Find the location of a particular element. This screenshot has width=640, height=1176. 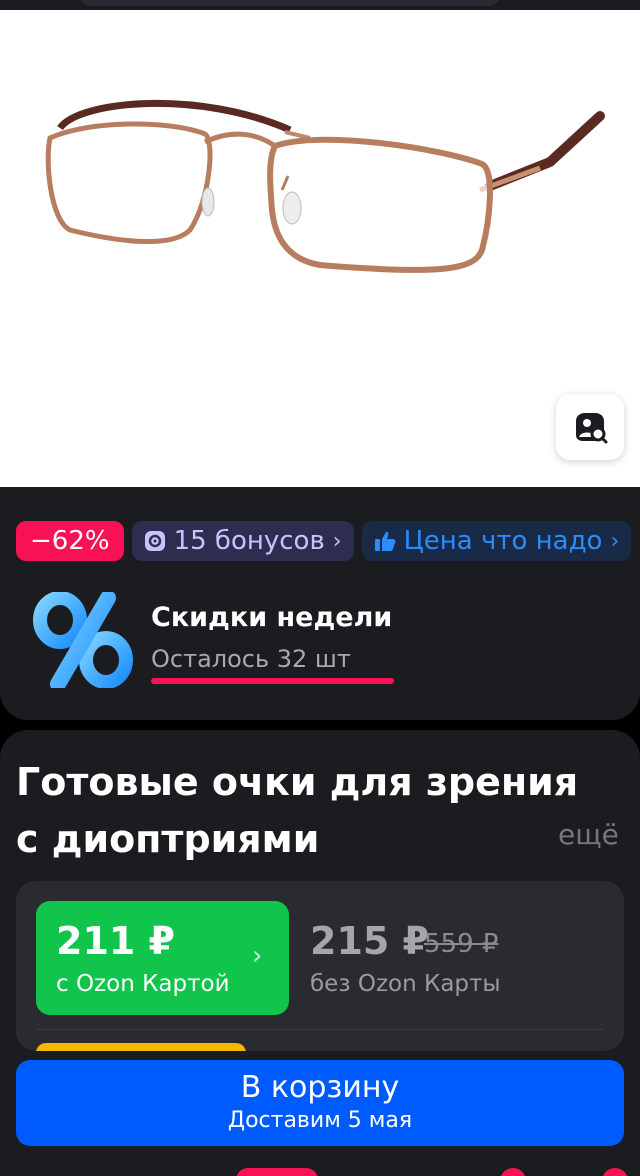

percent-icon is located at coordinates (83, 640).